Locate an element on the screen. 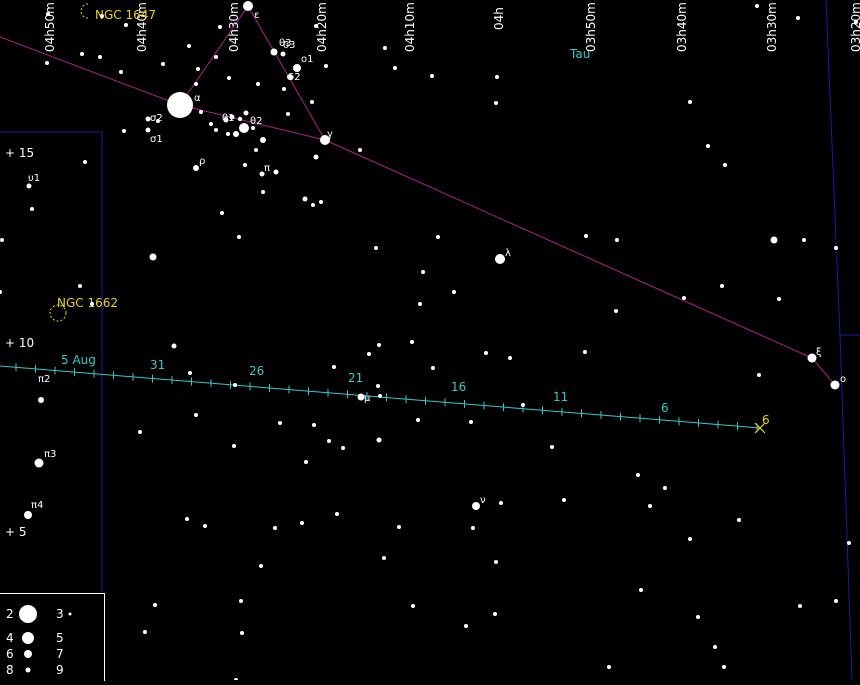 The height and width of the screenshot is (685, 860). dso-ngc1662: NGC 1662 is located at coordinates (83, 309).